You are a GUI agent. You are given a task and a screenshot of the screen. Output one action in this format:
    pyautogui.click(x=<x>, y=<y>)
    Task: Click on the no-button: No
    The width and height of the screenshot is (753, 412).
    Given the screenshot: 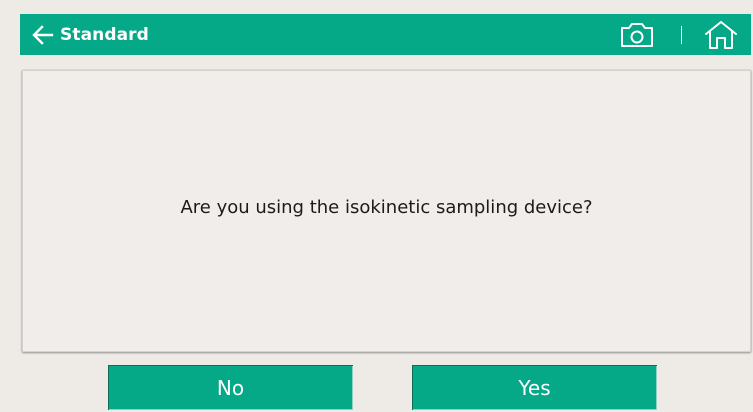 What is the action you would take?
    pyautogui.click(x=230, y=387)
    